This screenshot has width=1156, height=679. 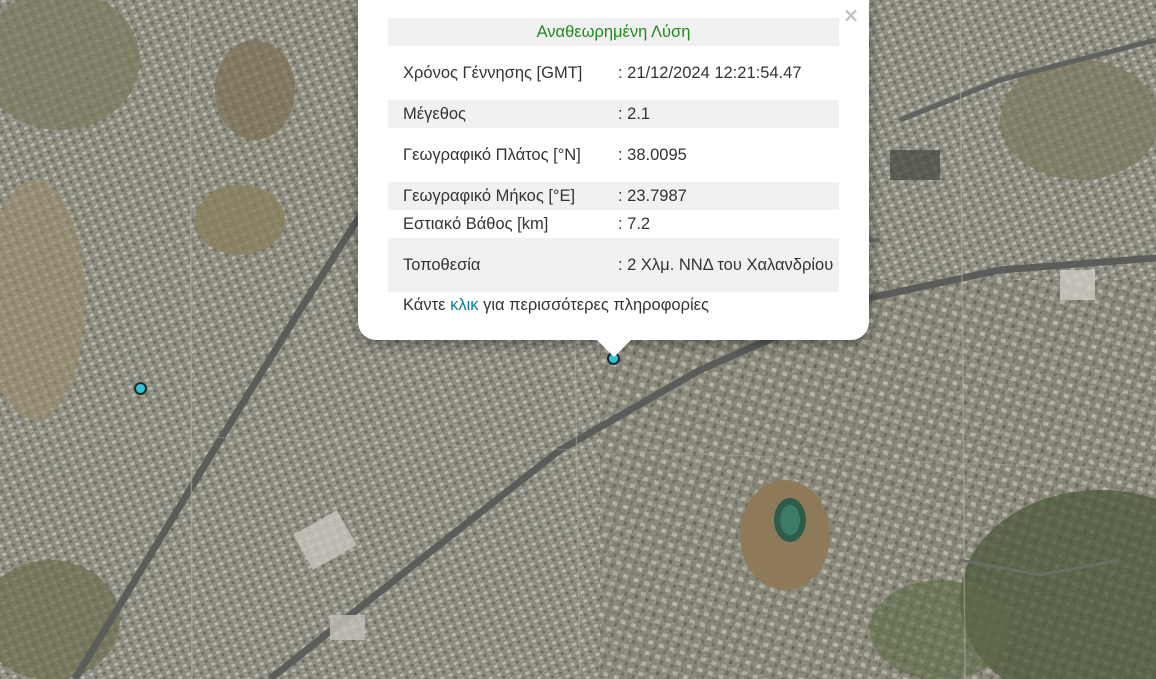 I want to click on depth-label: Εστιακό Βάθος [km], so click(x=476, y=224).